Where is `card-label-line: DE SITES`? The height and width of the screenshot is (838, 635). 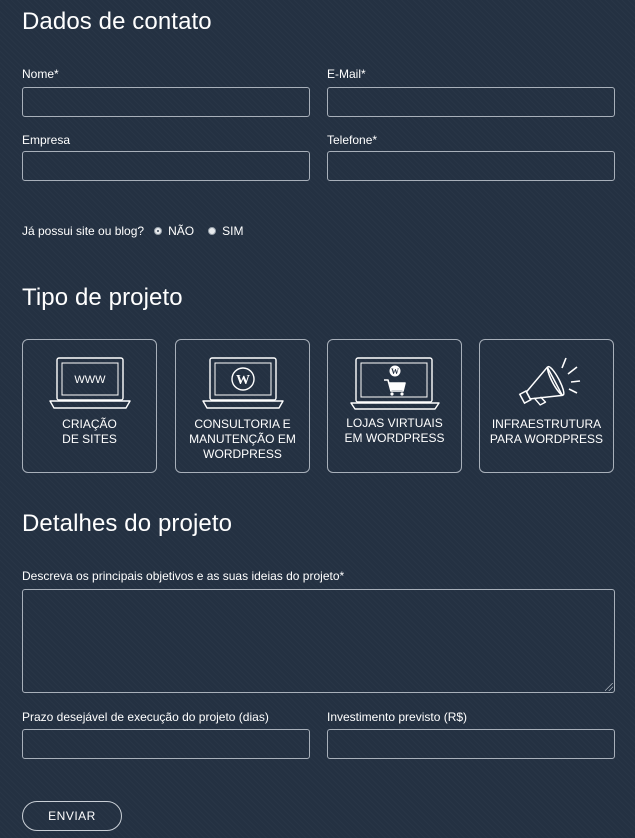 card-label-line: DE SITES is located at coordinates (89, 439).